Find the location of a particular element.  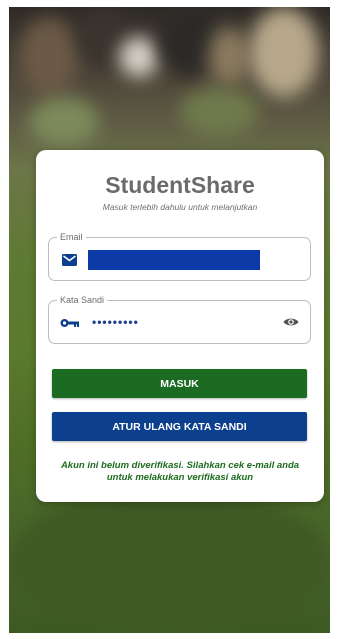

login-button: MASUK is located at coordinates (179, 383).